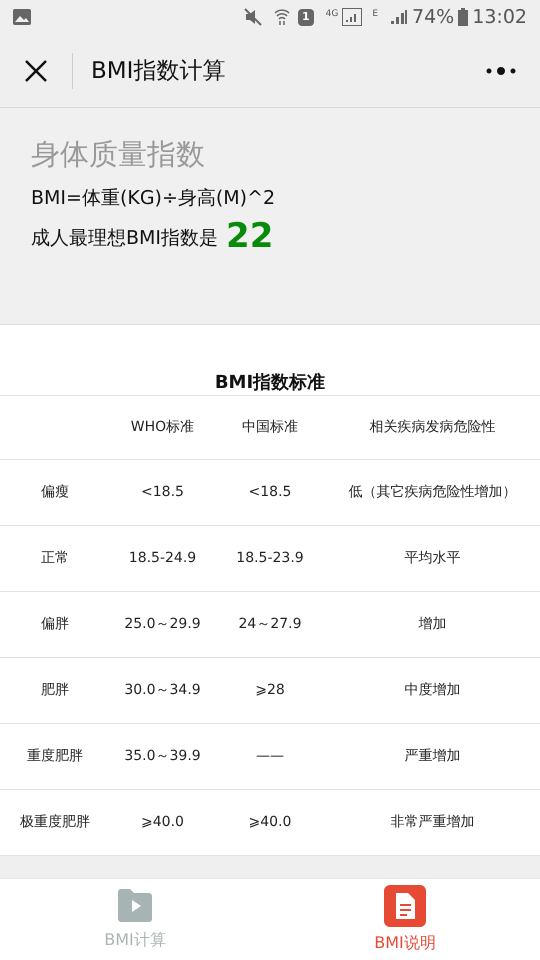 This screenshot has width=540, height=960. I want to click on table-cell-text: 30.0～34.9, so click(162, 690).